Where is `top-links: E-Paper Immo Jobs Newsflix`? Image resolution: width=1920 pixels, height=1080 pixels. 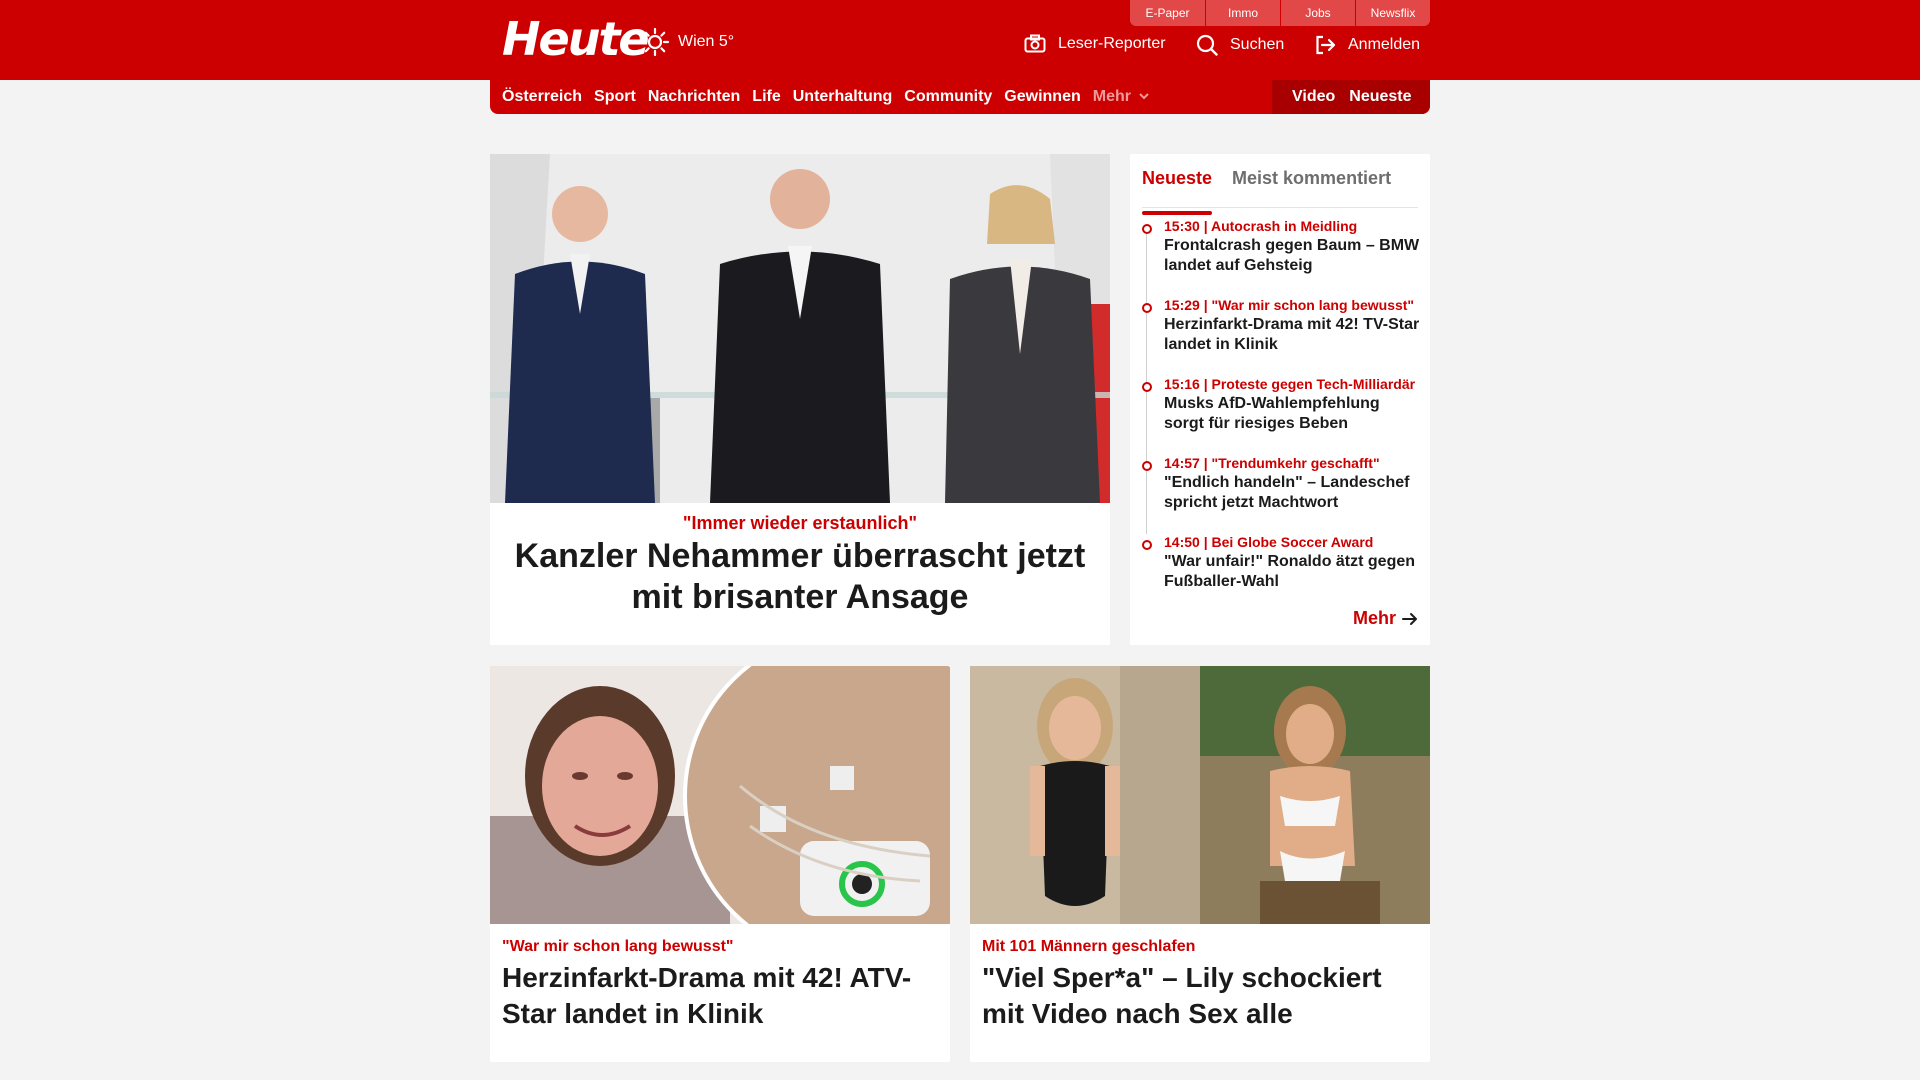
top-links: E-Paper Immo Jobs Newsflix is located at coordinates (1280, 13).